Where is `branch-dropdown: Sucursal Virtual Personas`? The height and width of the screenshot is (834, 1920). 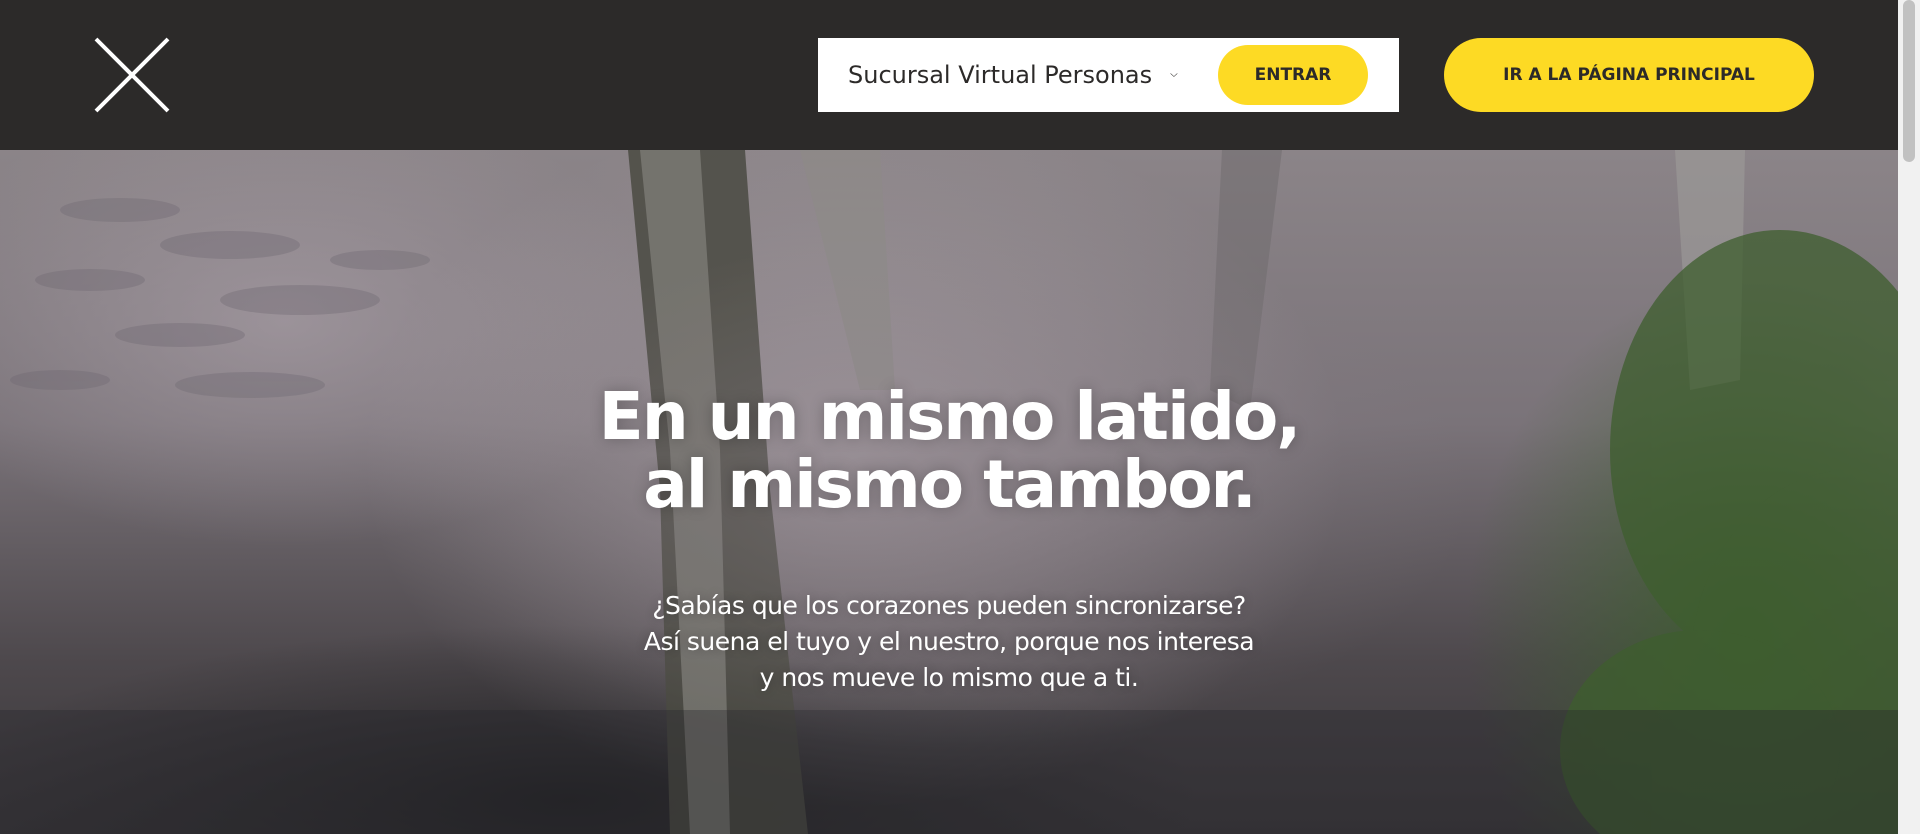 branch-dropdown: Sucursal Virtual Personas is located at coordinates (1013, 75).